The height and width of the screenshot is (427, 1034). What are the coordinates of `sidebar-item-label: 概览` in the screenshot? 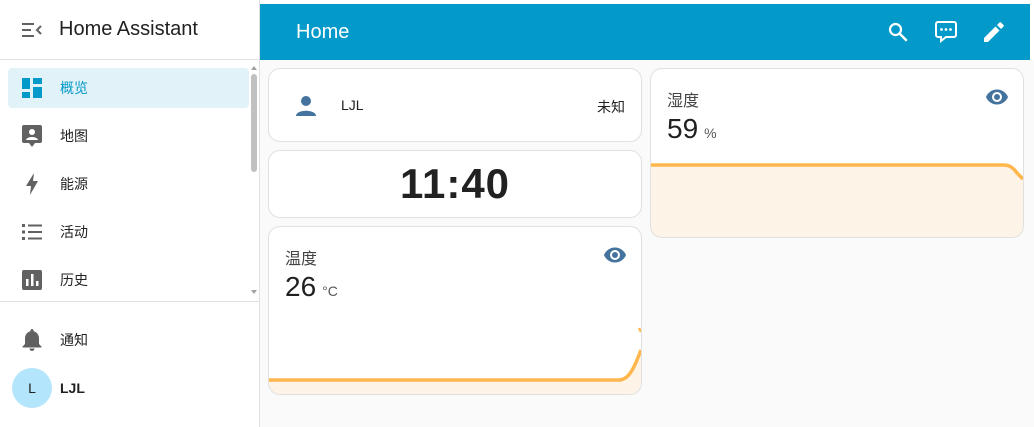 It's located at (74, 88).